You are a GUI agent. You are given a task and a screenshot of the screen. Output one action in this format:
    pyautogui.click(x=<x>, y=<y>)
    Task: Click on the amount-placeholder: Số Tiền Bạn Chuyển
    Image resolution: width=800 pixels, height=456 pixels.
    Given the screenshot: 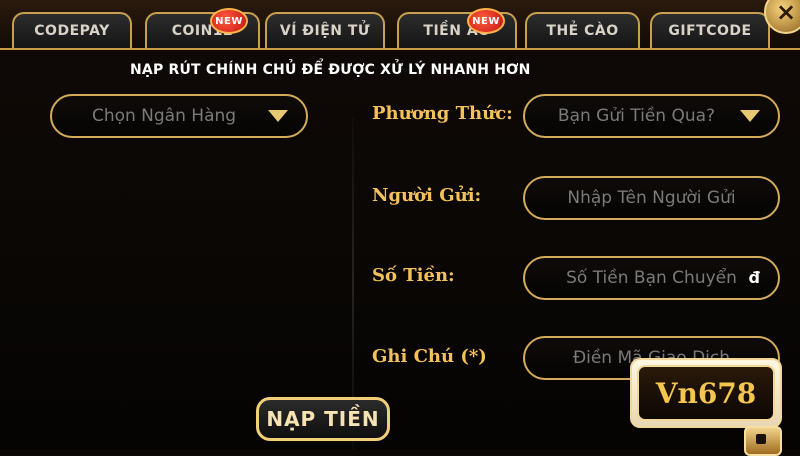 What is the action you would take?
    pyautogui.click(x=651, y=278)
    